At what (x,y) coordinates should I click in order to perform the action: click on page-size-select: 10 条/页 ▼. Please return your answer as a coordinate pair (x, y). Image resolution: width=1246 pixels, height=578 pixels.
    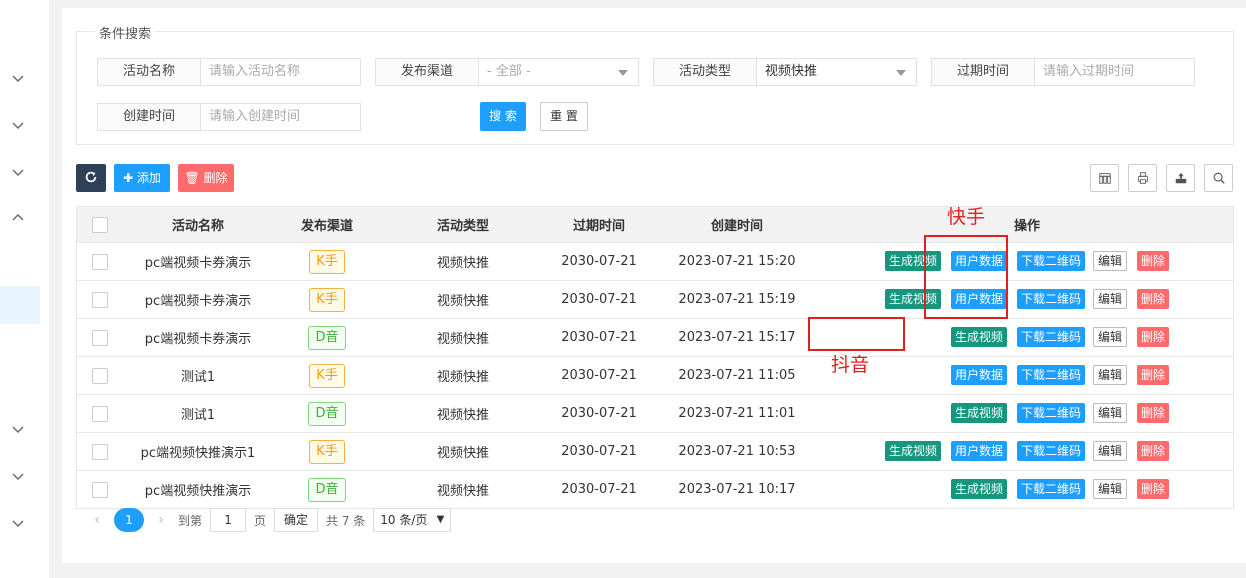
    Looking at the image, I should click on (412, 520).